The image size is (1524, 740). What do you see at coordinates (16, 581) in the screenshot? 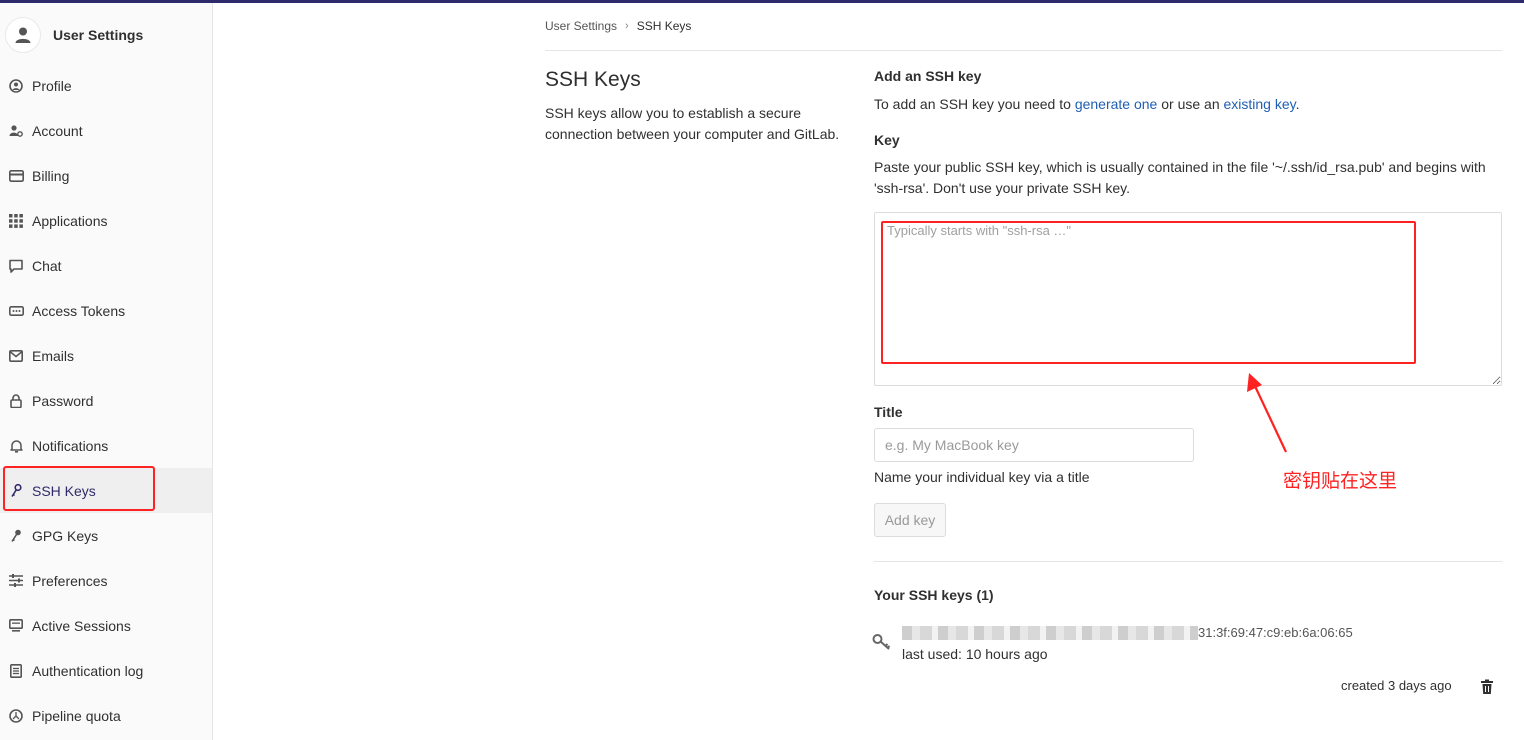
I see `sliders-icon` at bounding box center [16, 581].